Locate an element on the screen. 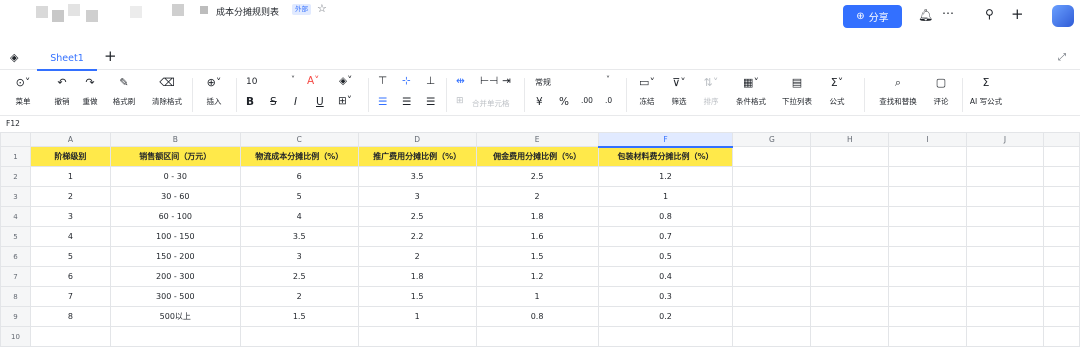 This screenshot has width=1080, height=347. cell: 8 is located at coordinates (70, 316).